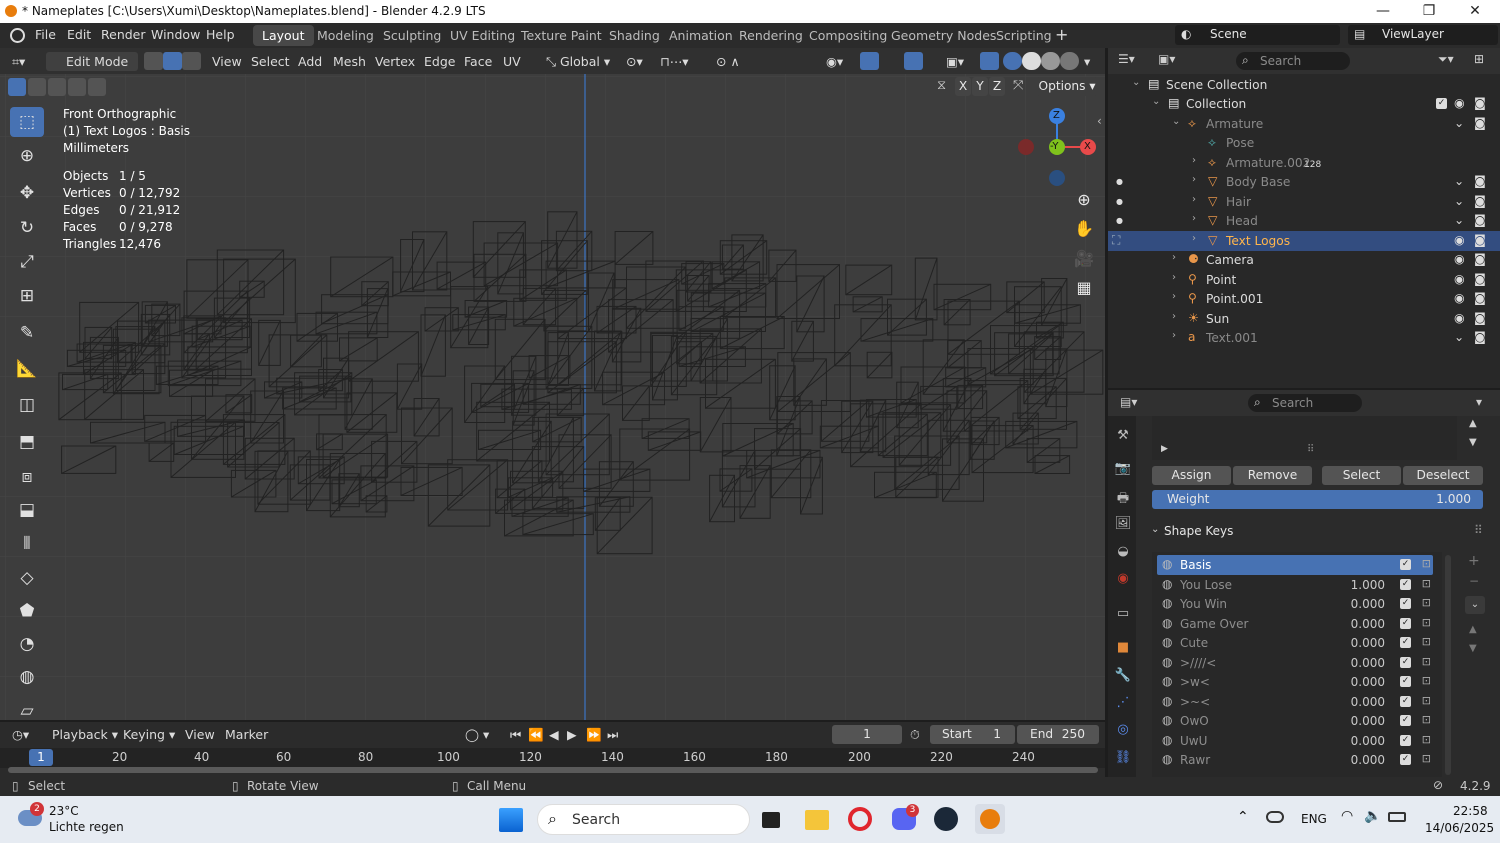  Describe the element at coordinates (27, 510) in the screenshot. I see `bevel-tool-icon: ⬓` at that location.